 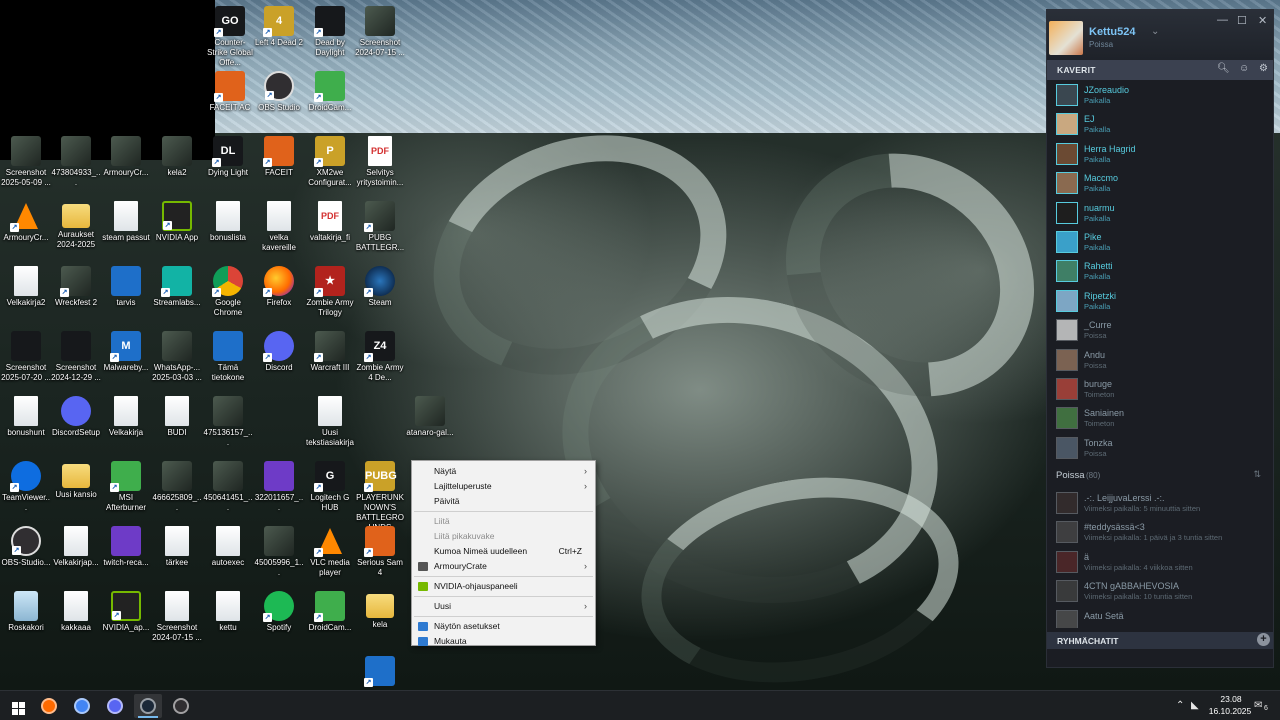 I want to click on friend-row: Rahetti Paikalla, so click(x=1160, y=270).